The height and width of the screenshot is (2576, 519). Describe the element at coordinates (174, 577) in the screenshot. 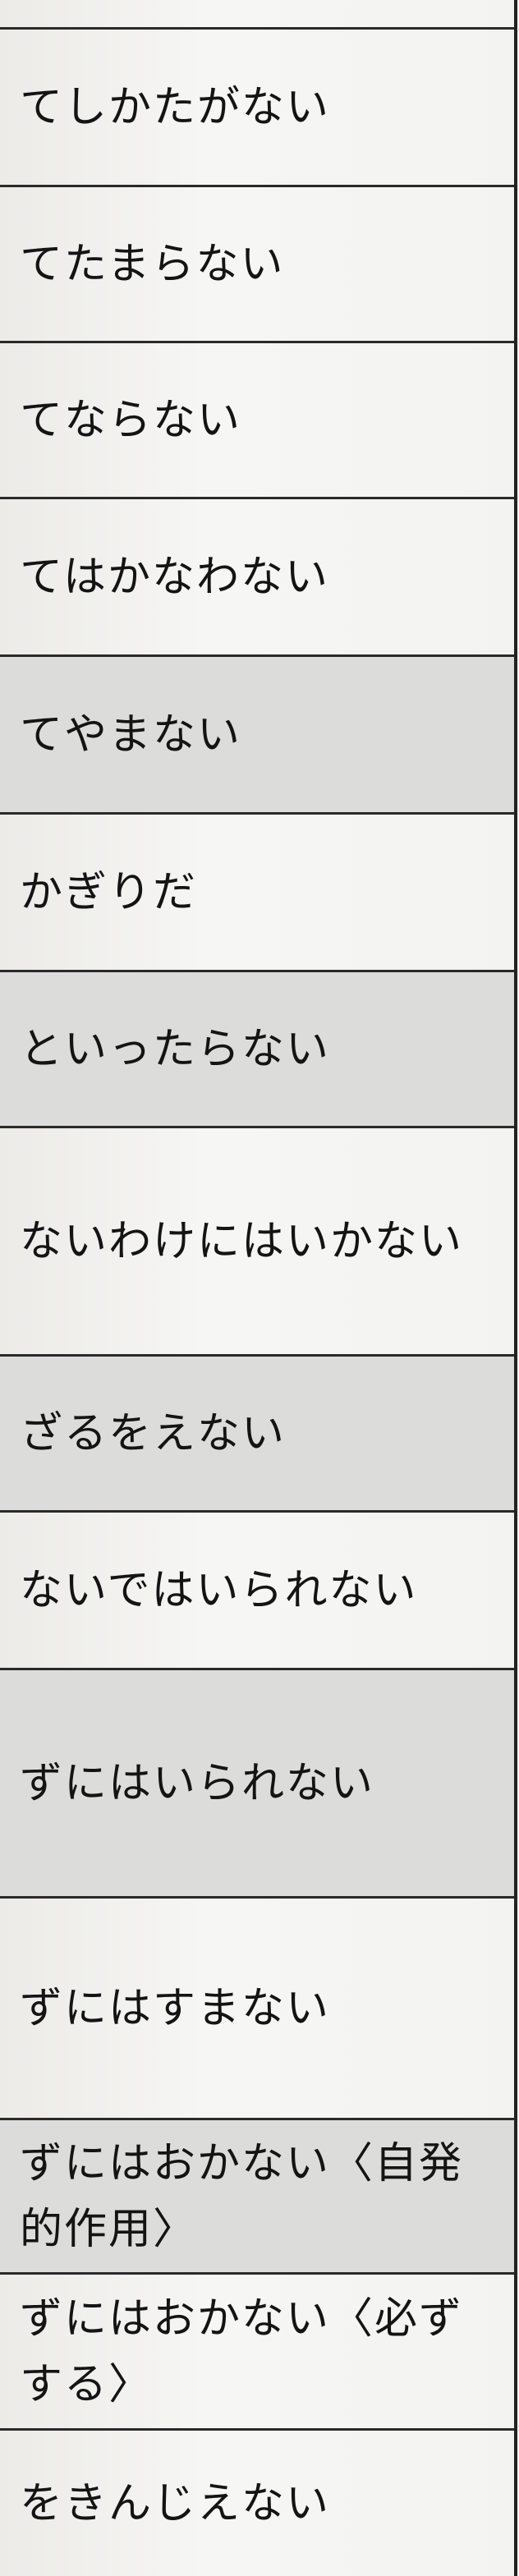

I see `row-label: てはかなわない` at that location.